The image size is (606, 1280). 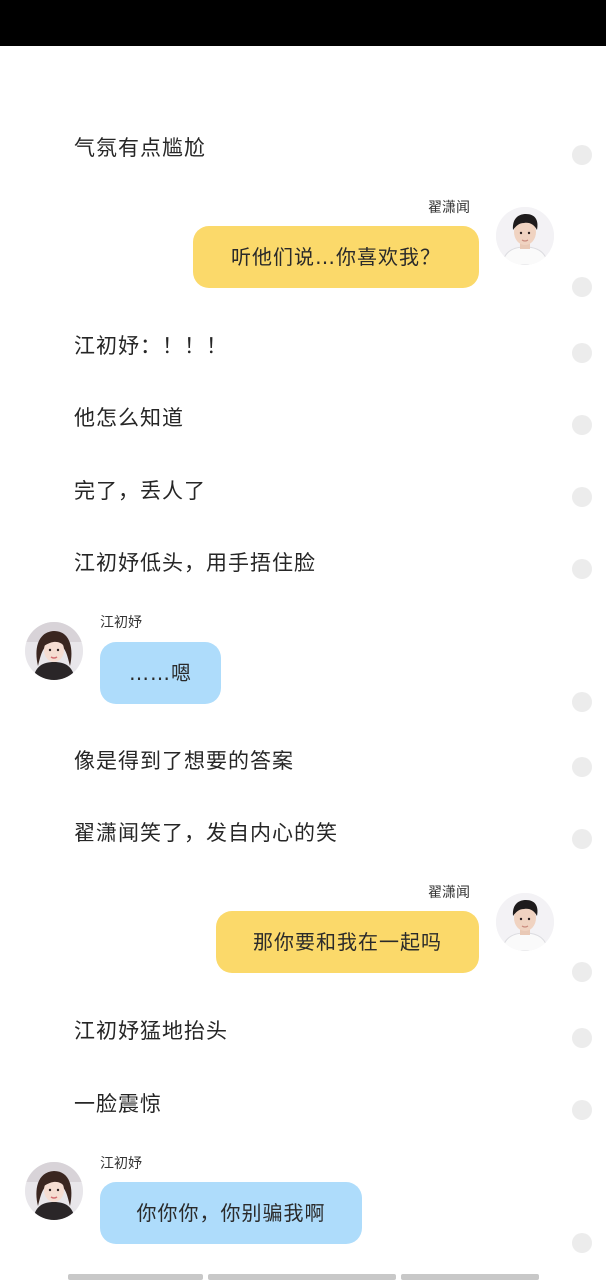 I want to click on narration-line: 江初妤低头，用手捂住脸, so click(x=195, y=563).